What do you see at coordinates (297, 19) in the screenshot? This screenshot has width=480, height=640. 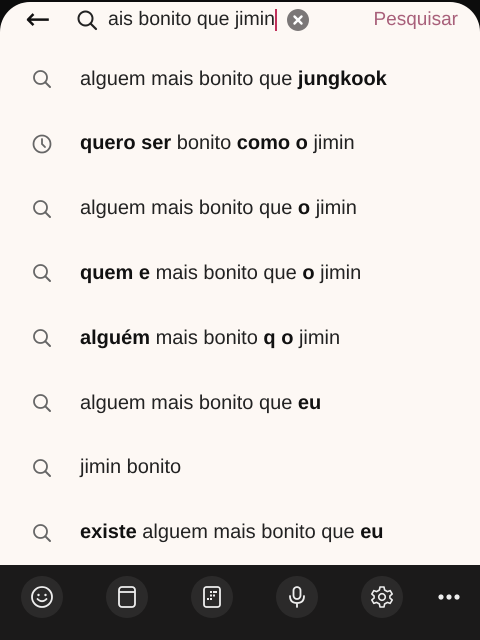 I see `clear-icon` at bounding box center [297, 19].